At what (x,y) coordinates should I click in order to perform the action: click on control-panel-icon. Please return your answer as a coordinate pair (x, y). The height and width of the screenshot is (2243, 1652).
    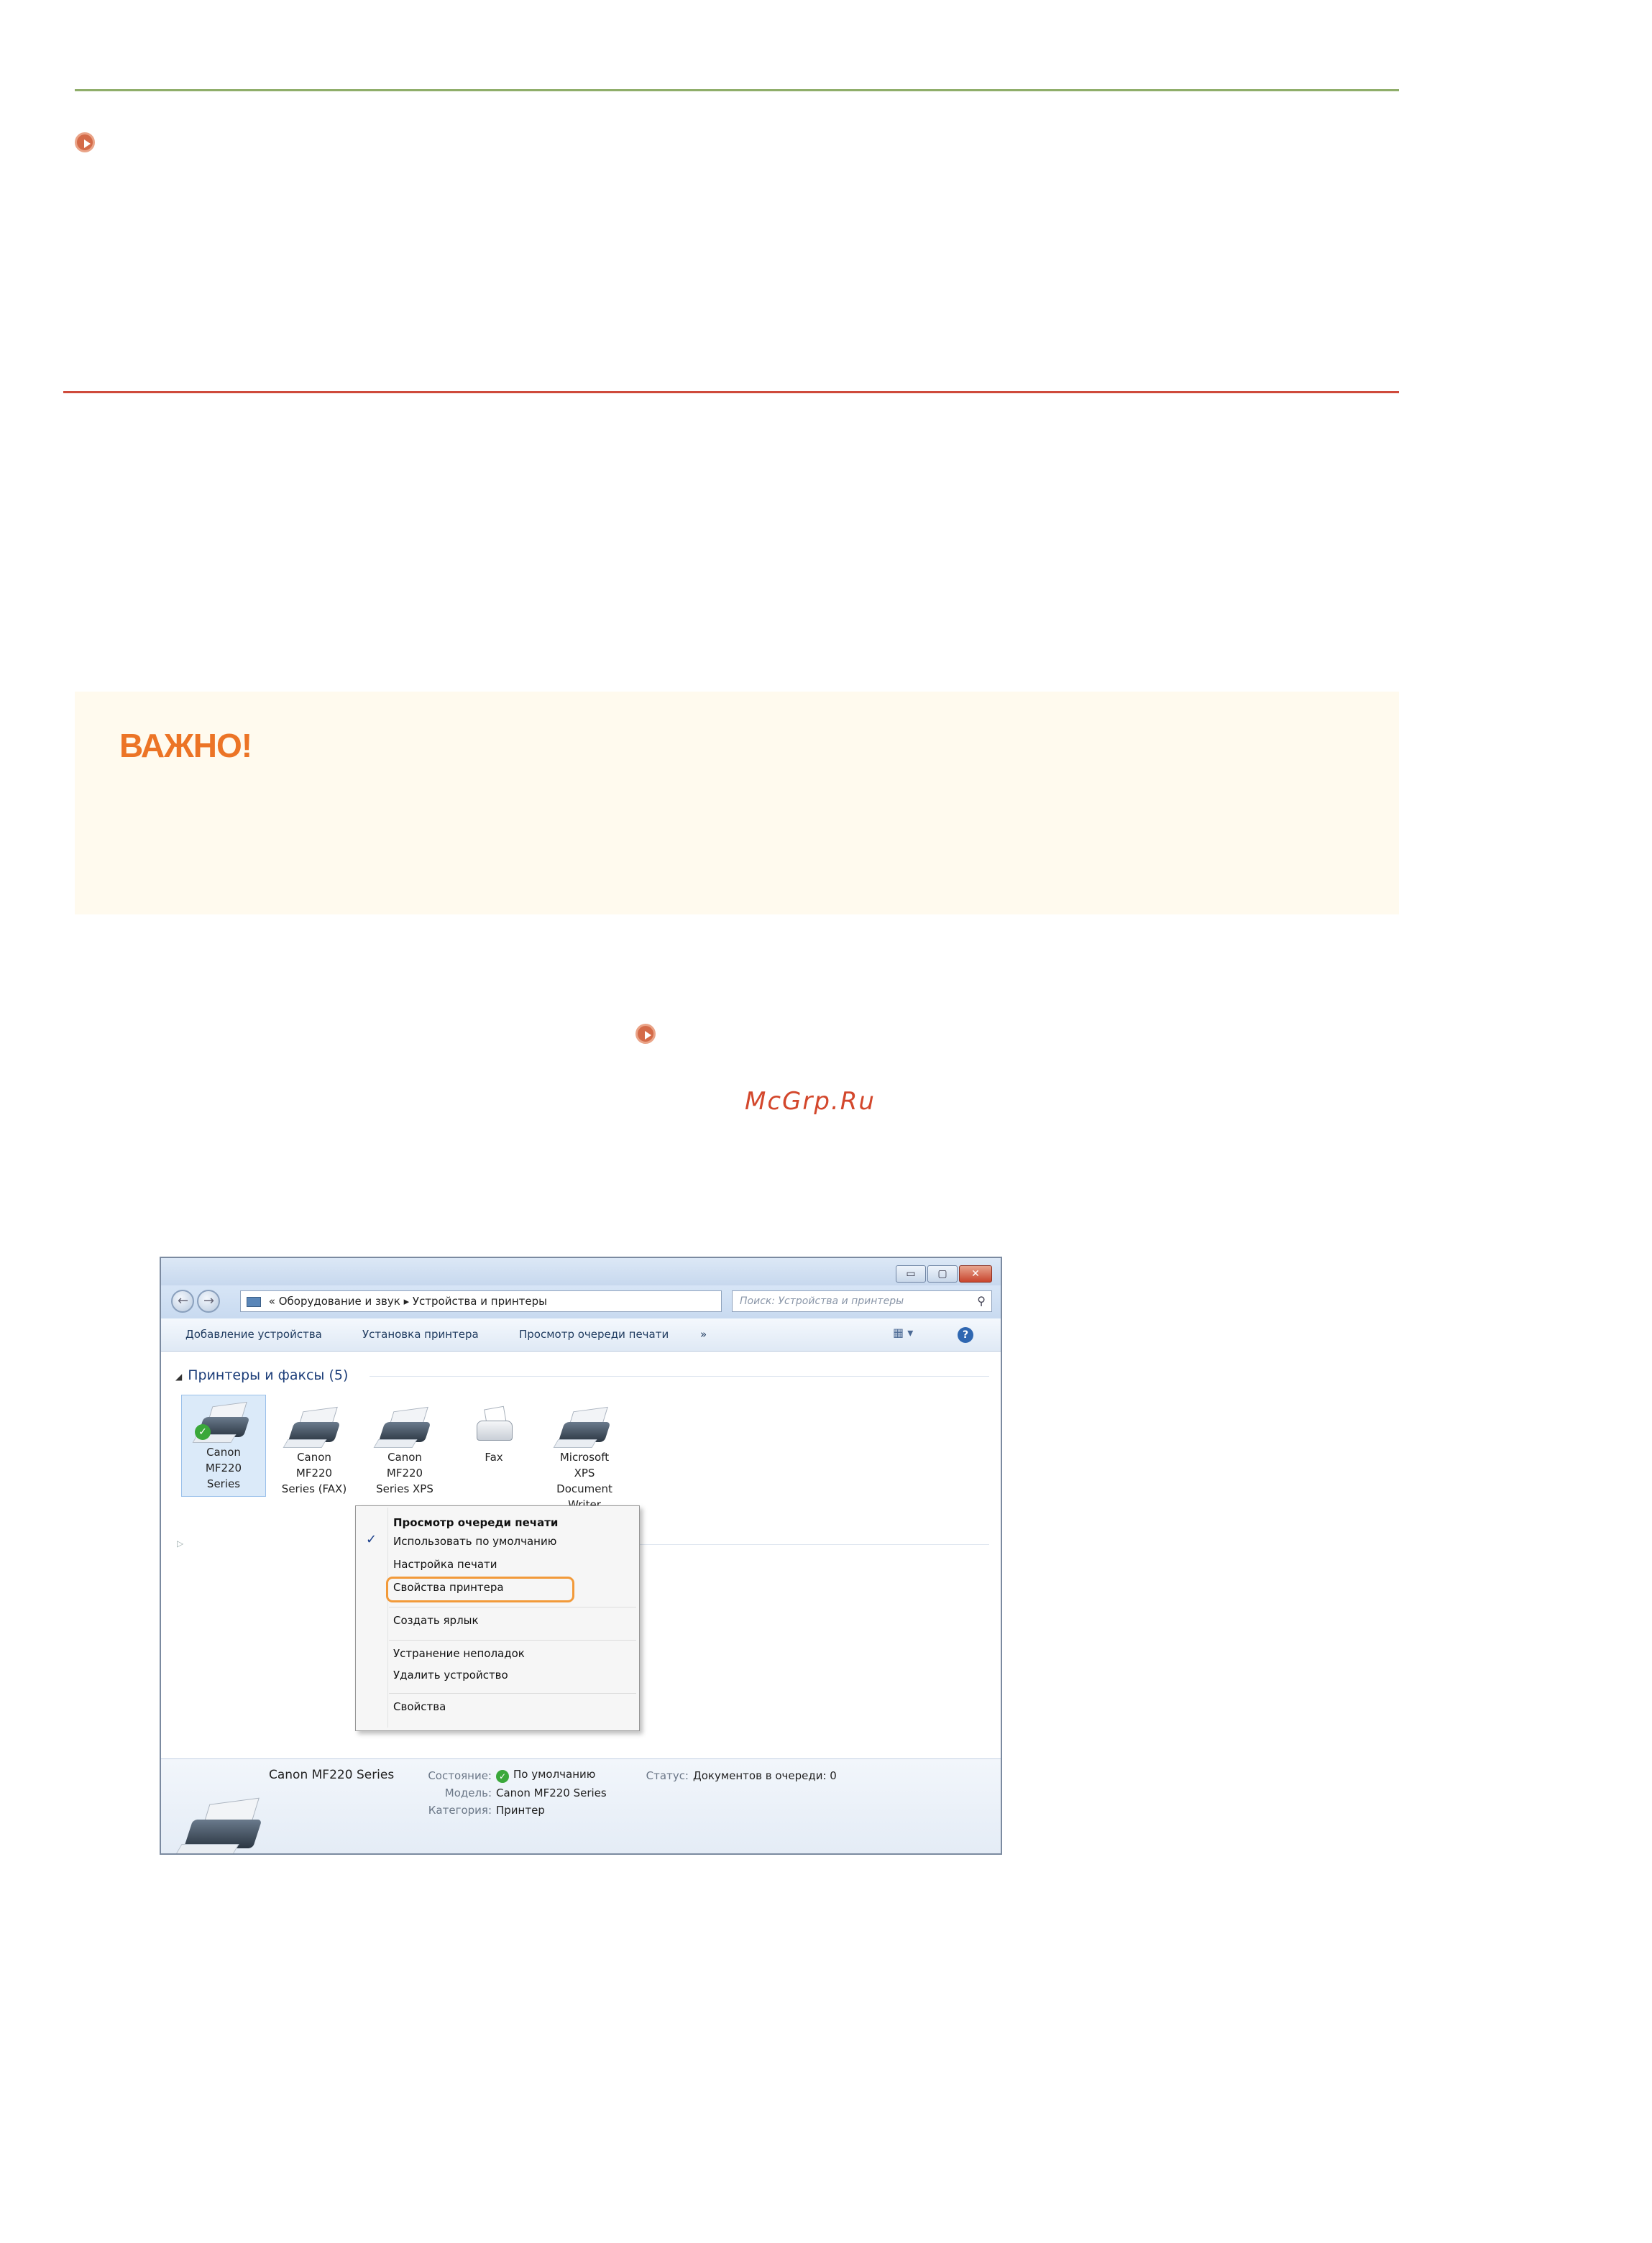
    Looking at the image, I should click on (254, 1301).